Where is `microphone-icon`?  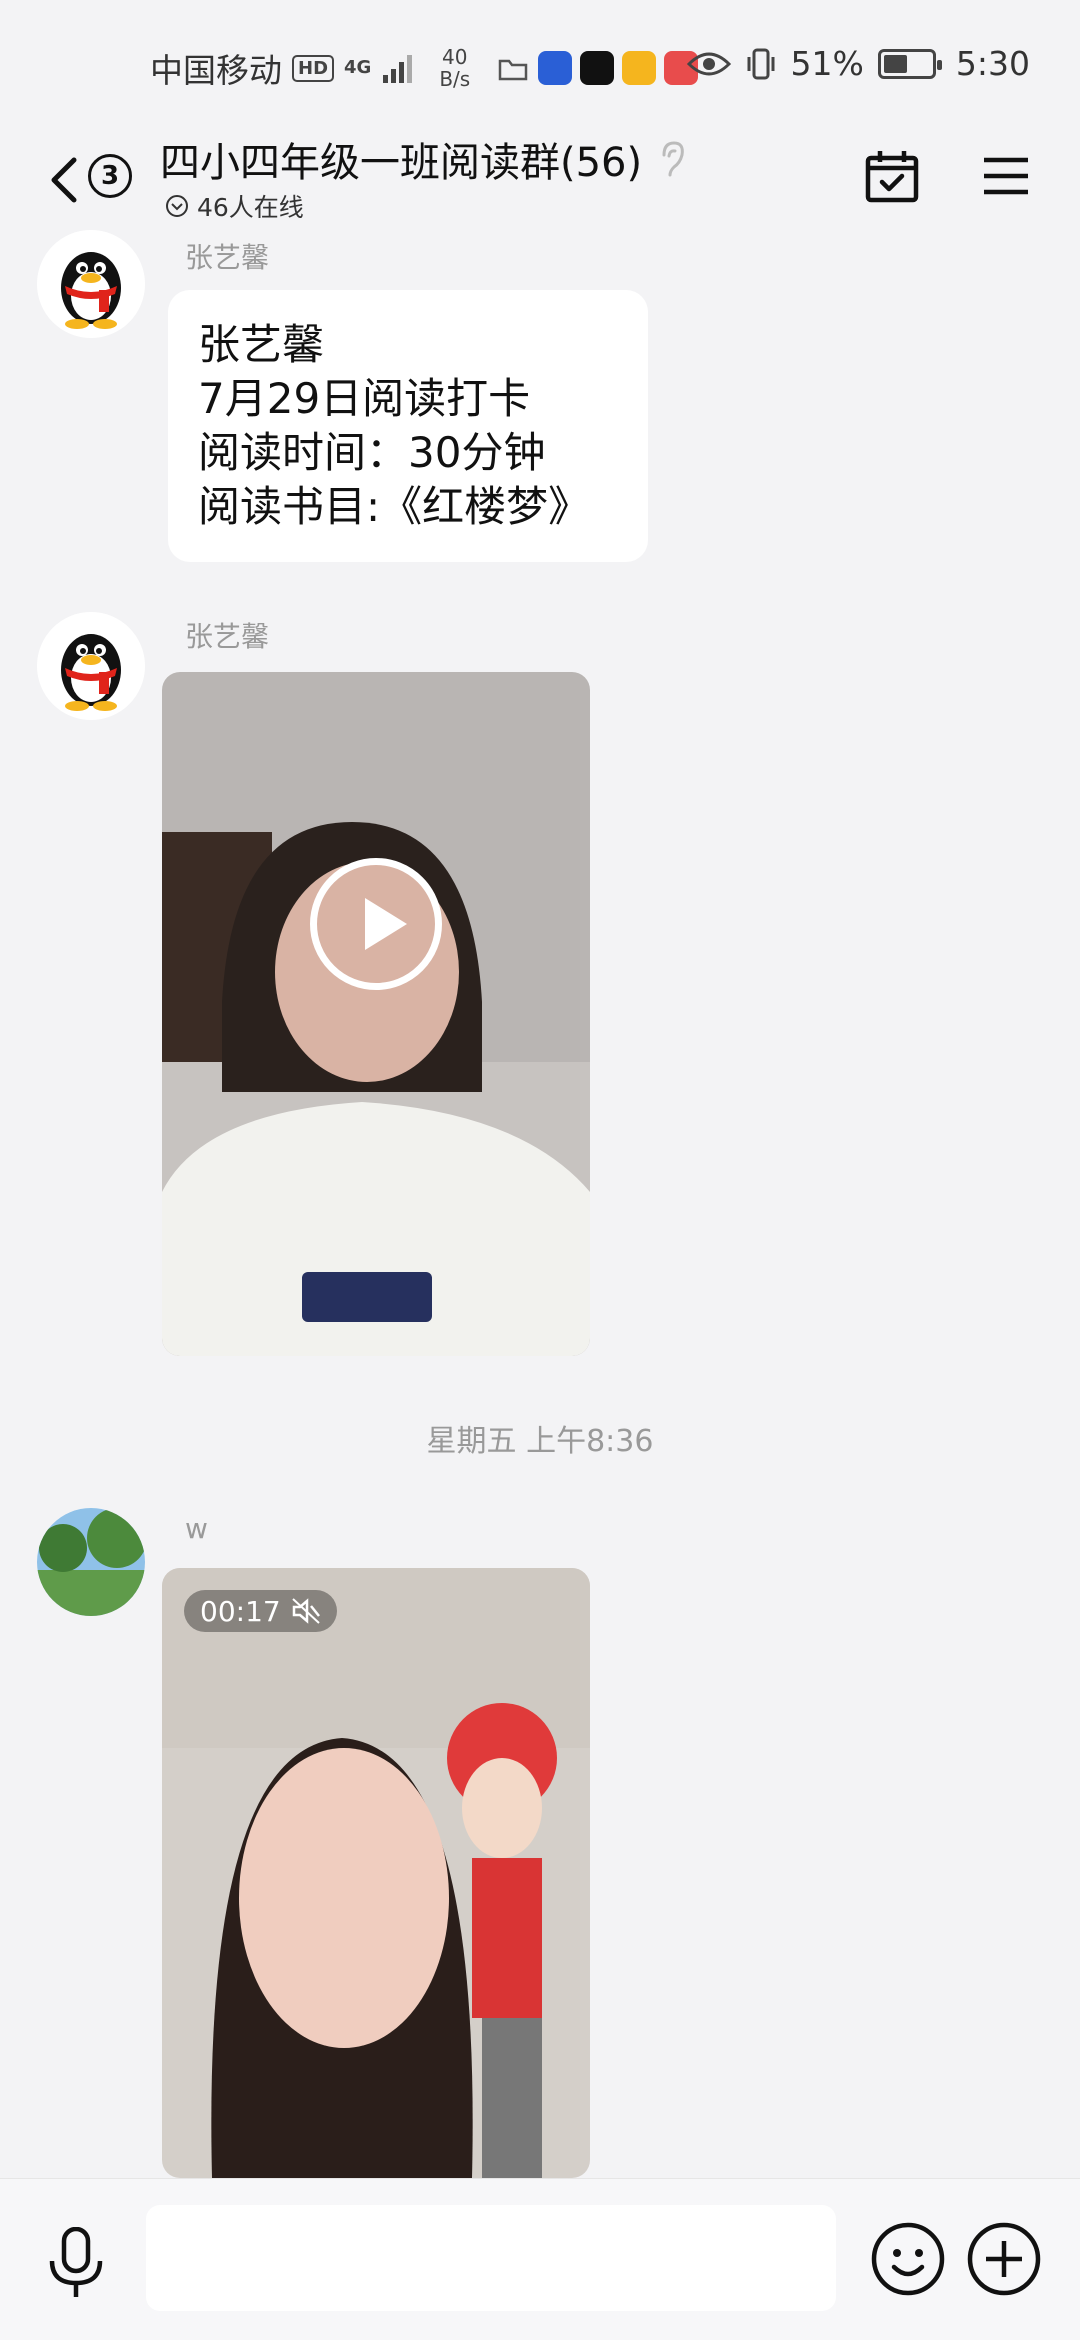
microphone-icon is located at coordinates (76, 2264).